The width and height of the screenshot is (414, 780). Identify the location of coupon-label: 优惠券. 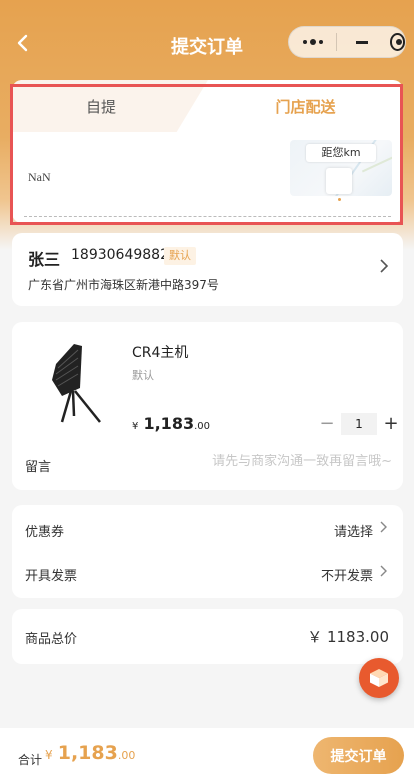
(45, 532).